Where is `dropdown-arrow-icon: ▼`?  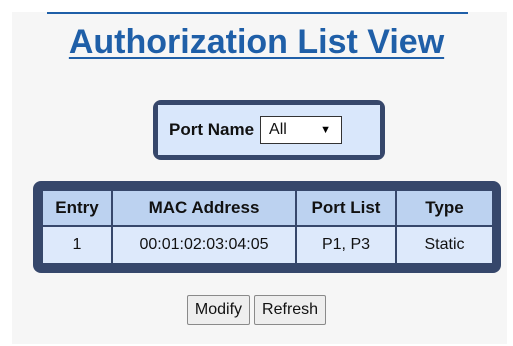 dropdown-arrow-icon: ▼ is located at coordinates (326, 130).